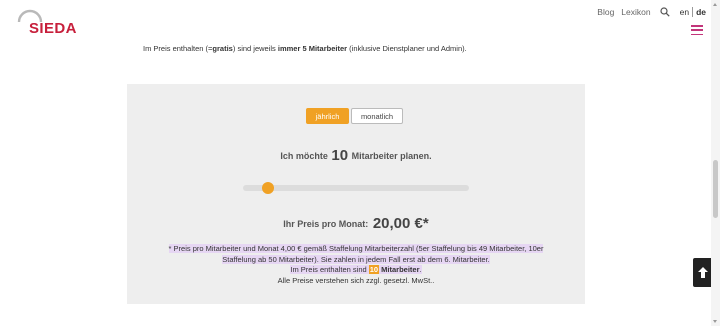 The image size is (720, 326). What do you see at coordinates (312, 48) in the screenshot?
I see `intro-employees-included: immer 5 Mitarbeiter` at bounding box center [312, 48].